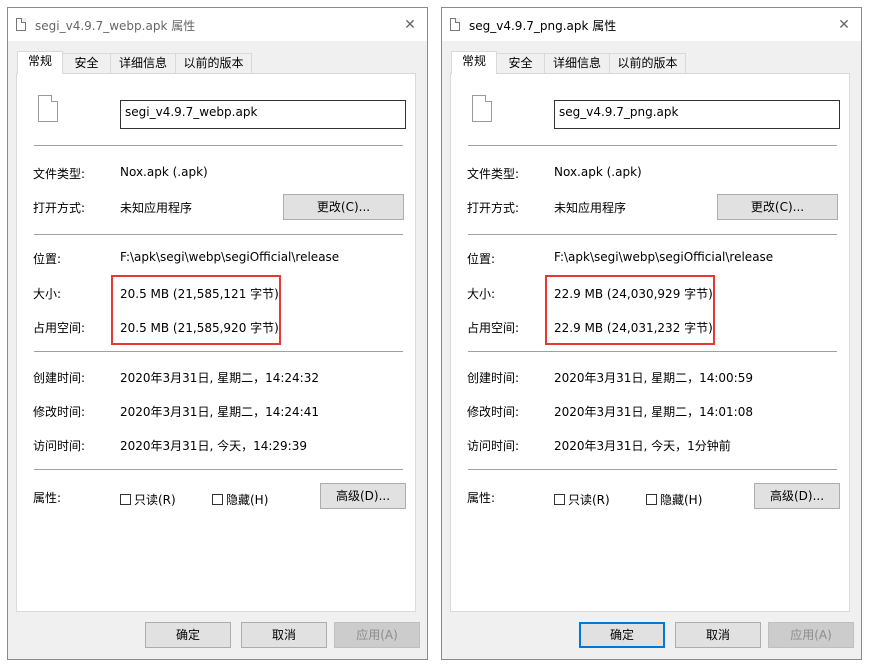 Image resolution: width=873 pixels, height=668 pixels. I want to click on accessed-value: 2020年3月31日, 今天，1分钟前, so click(642, 446).